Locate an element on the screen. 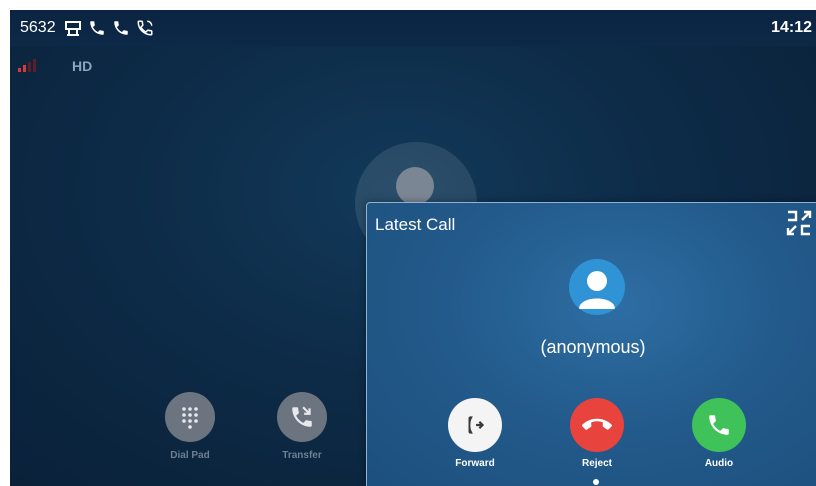  forward-label: Forward is located at coordinates (475, 463).